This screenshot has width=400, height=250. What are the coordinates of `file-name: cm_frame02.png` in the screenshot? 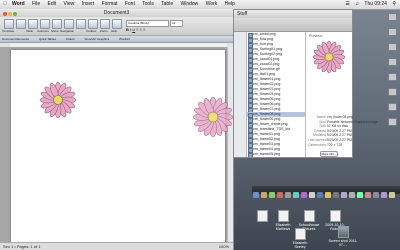 It's located at (266, 139).